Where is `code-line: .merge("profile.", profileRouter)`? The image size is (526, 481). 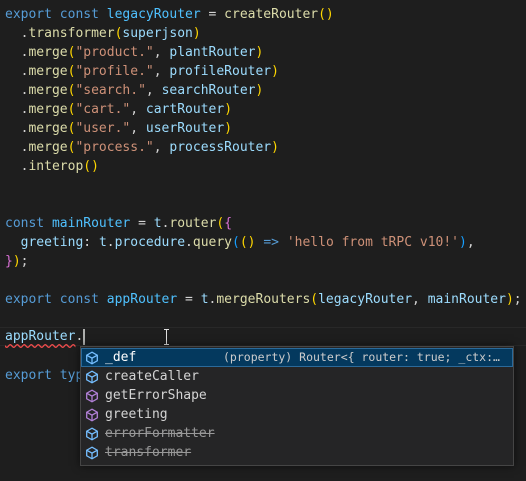
code-line: .merge("profile.", profileRouter) is located at coordinates (142, 71).